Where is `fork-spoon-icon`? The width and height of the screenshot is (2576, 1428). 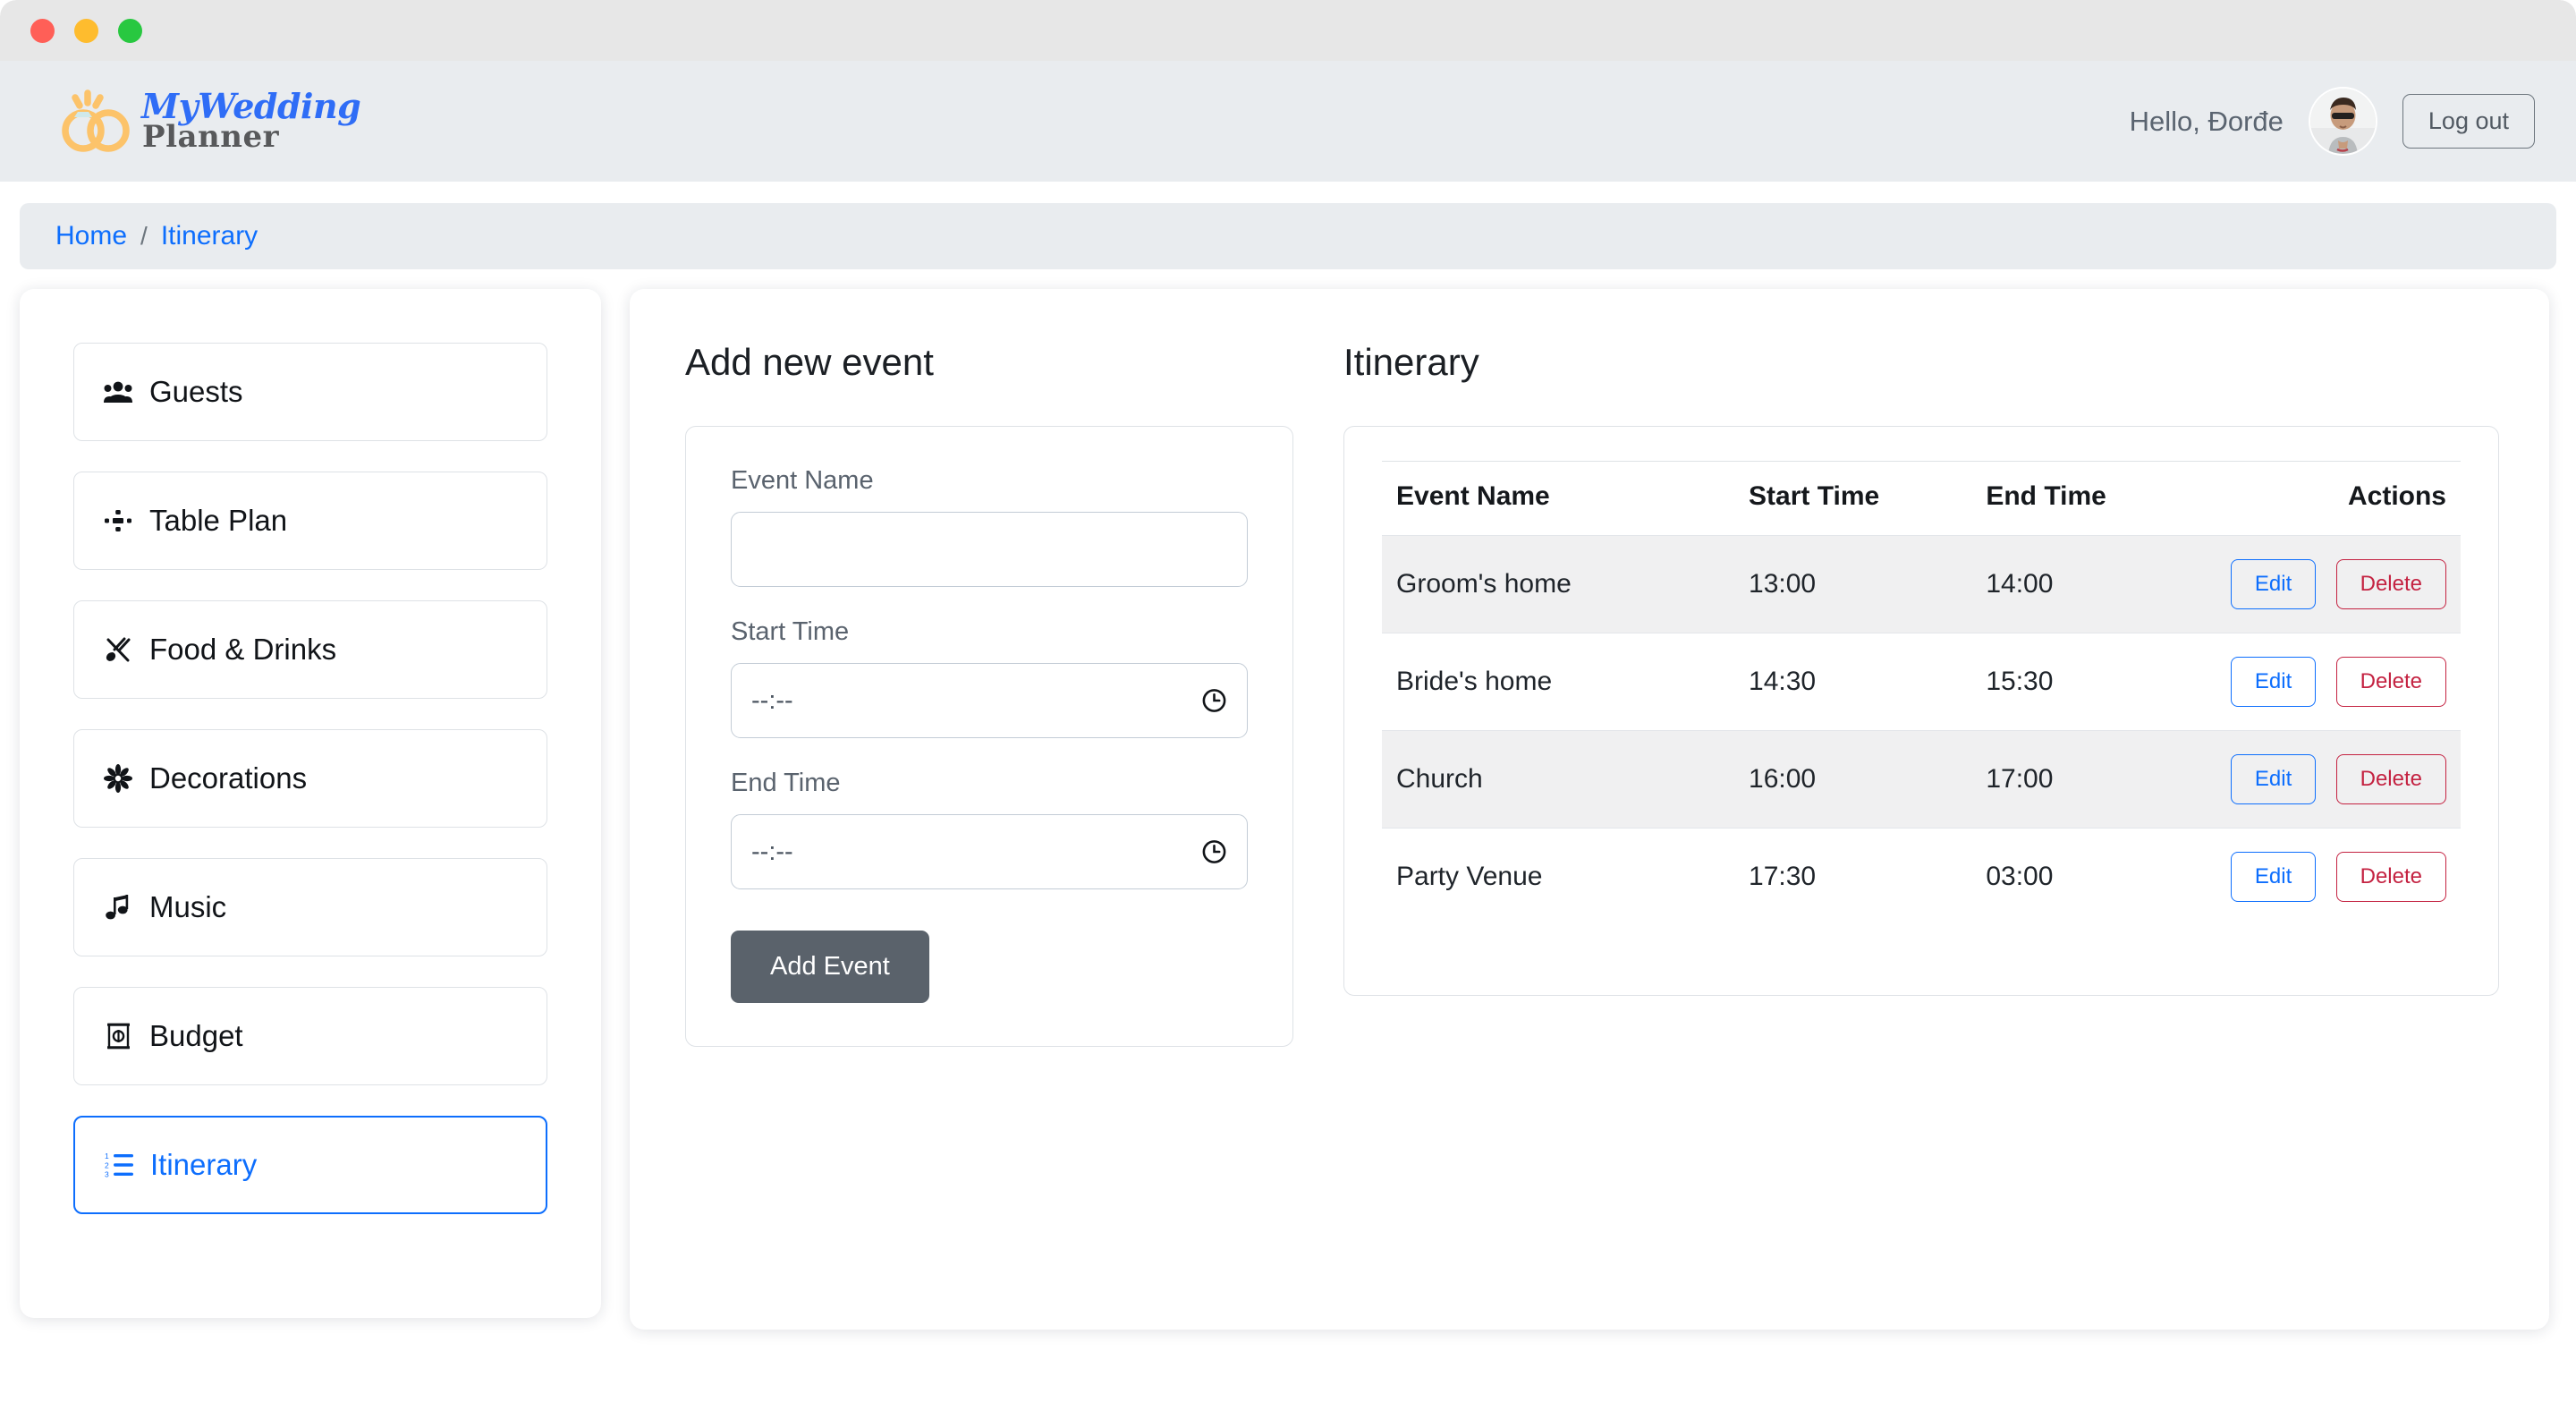 fork-spoon-icon is located at coordinates (118, 649).